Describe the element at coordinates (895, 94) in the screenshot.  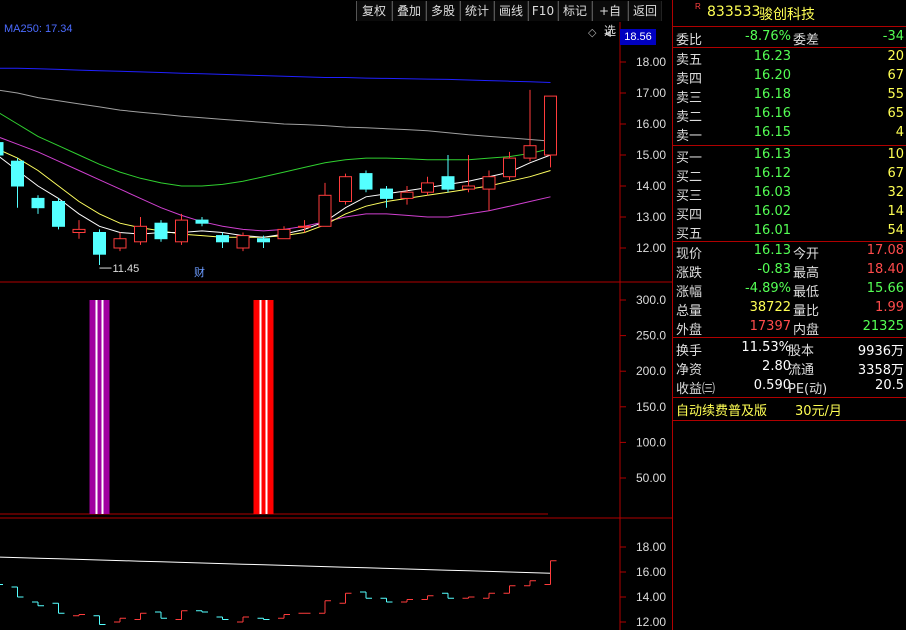
I see `ask-volume: 55` at that location.